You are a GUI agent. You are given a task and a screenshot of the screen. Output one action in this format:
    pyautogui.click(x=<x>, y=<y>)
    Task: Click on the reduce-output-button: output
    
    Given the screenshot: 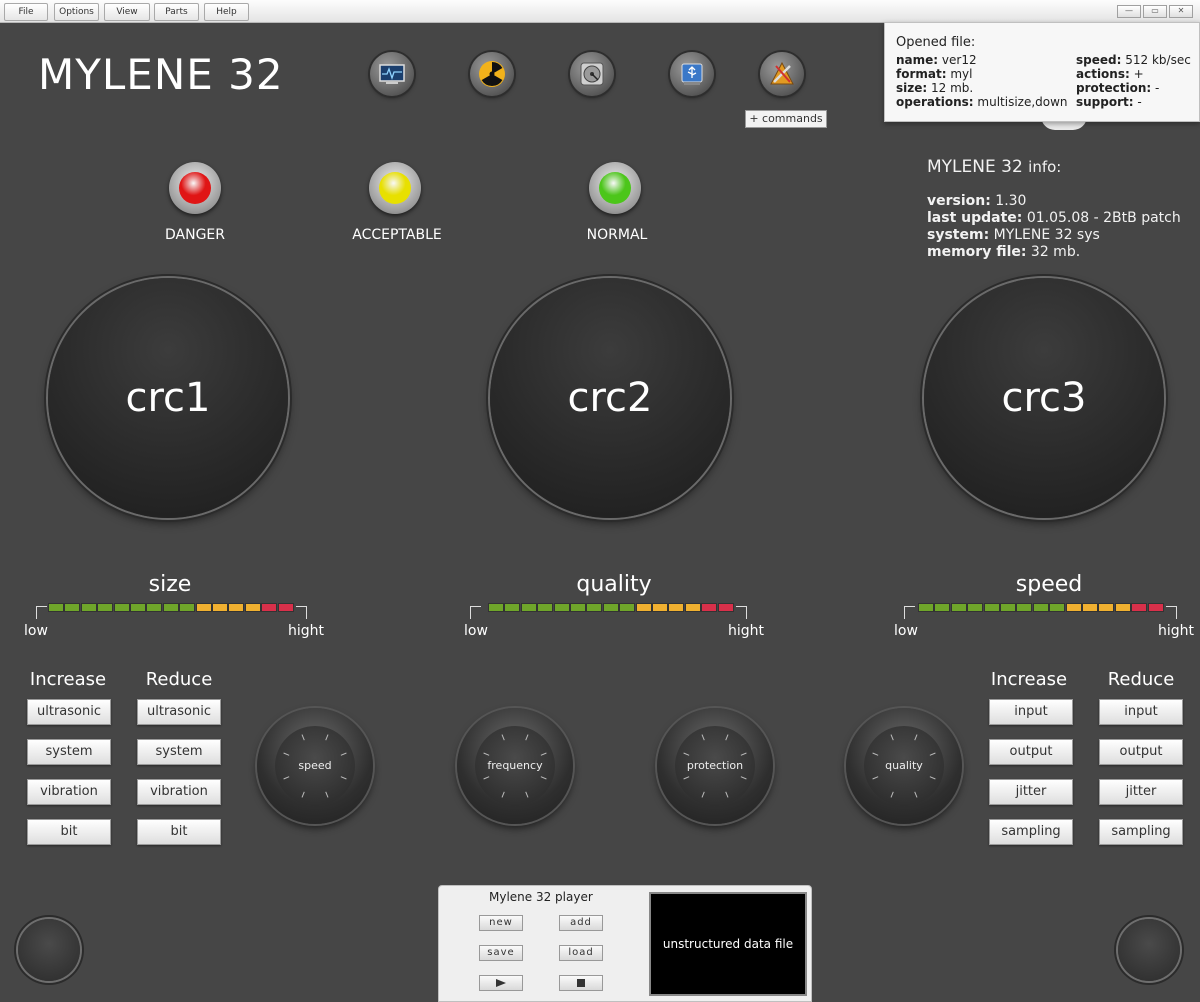 What is the action you would take?
    pyautogui.click(x=1141, y=752)
    